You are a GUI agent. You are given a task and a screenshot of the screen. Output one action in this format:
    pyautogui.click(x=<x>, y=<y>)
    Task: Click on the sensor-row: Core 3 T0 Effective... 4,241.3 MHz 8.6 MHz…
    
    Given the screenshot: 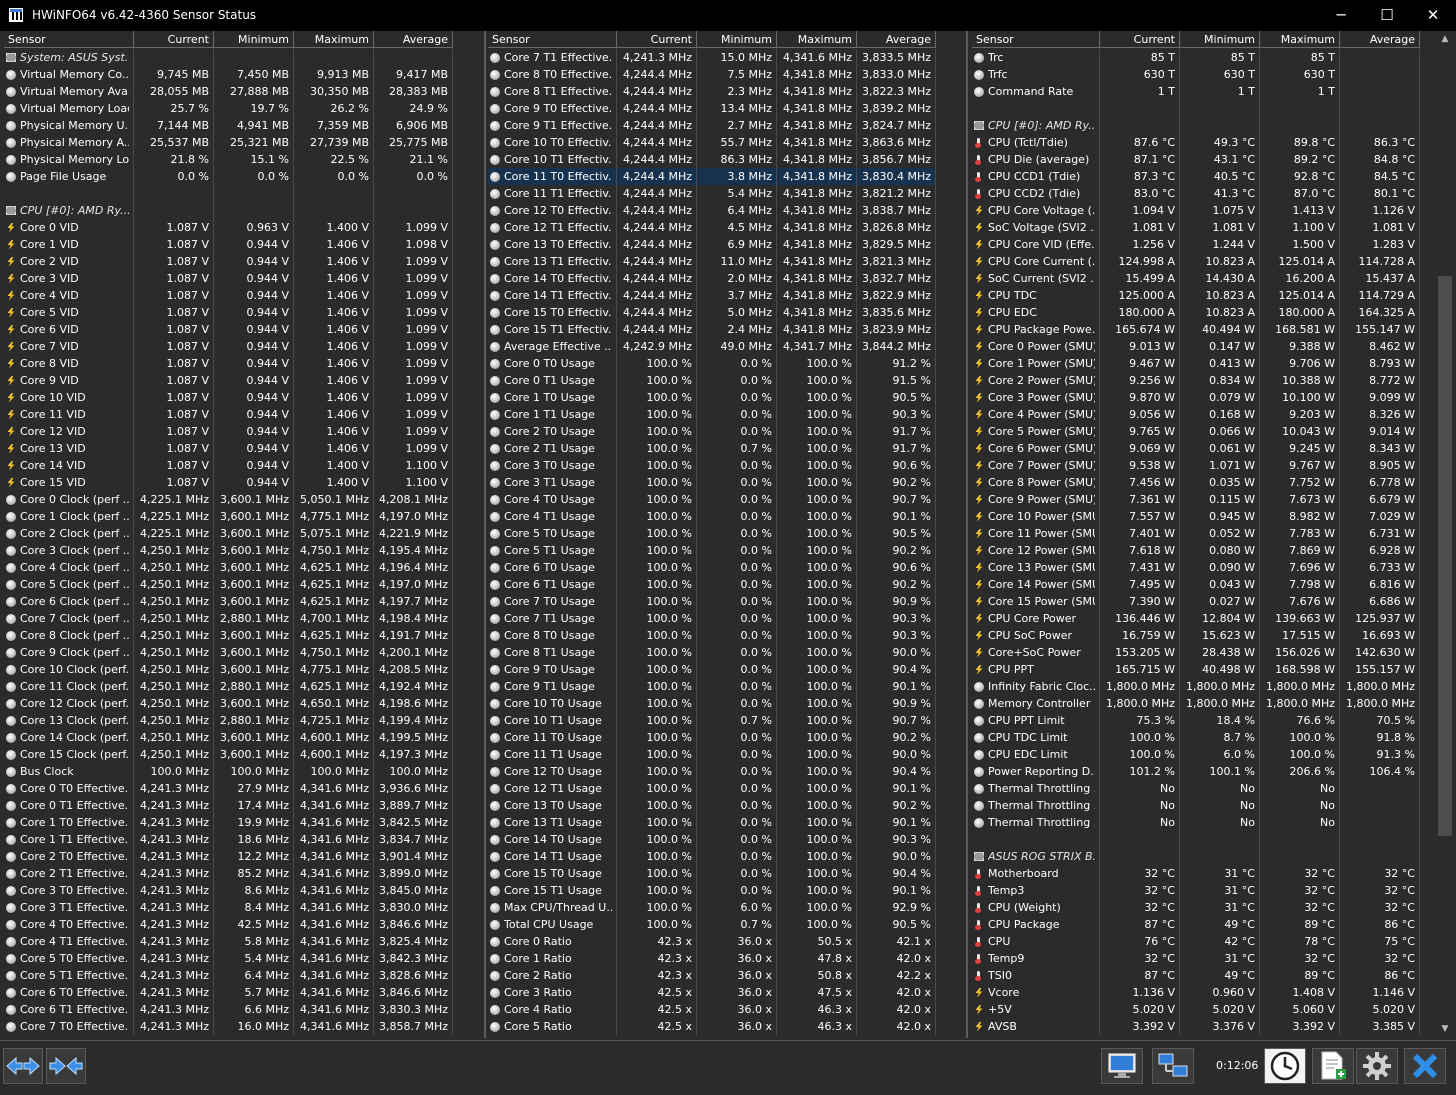 What is the action you would take?
    pyautogui.click(x=228, y=890)
    